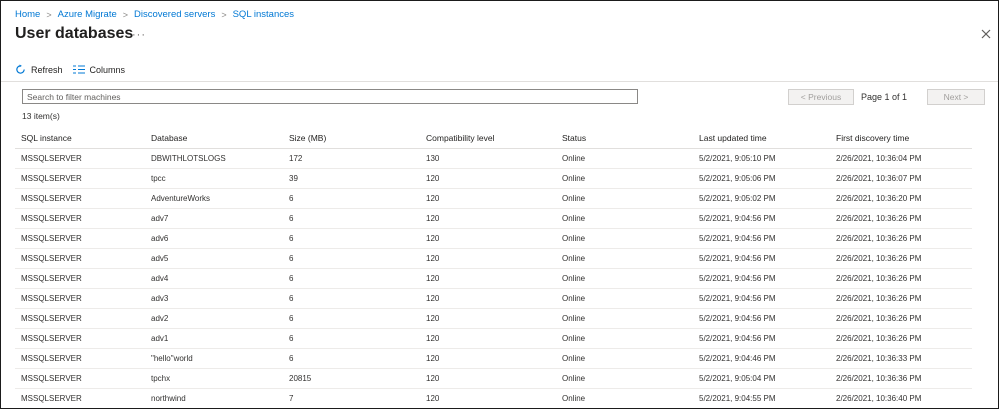 The width and height of the screenshot is (999, 409). Describe the element at coordinates (160, 298) in the screenshot. I see `cell-database: adv3` at that location.